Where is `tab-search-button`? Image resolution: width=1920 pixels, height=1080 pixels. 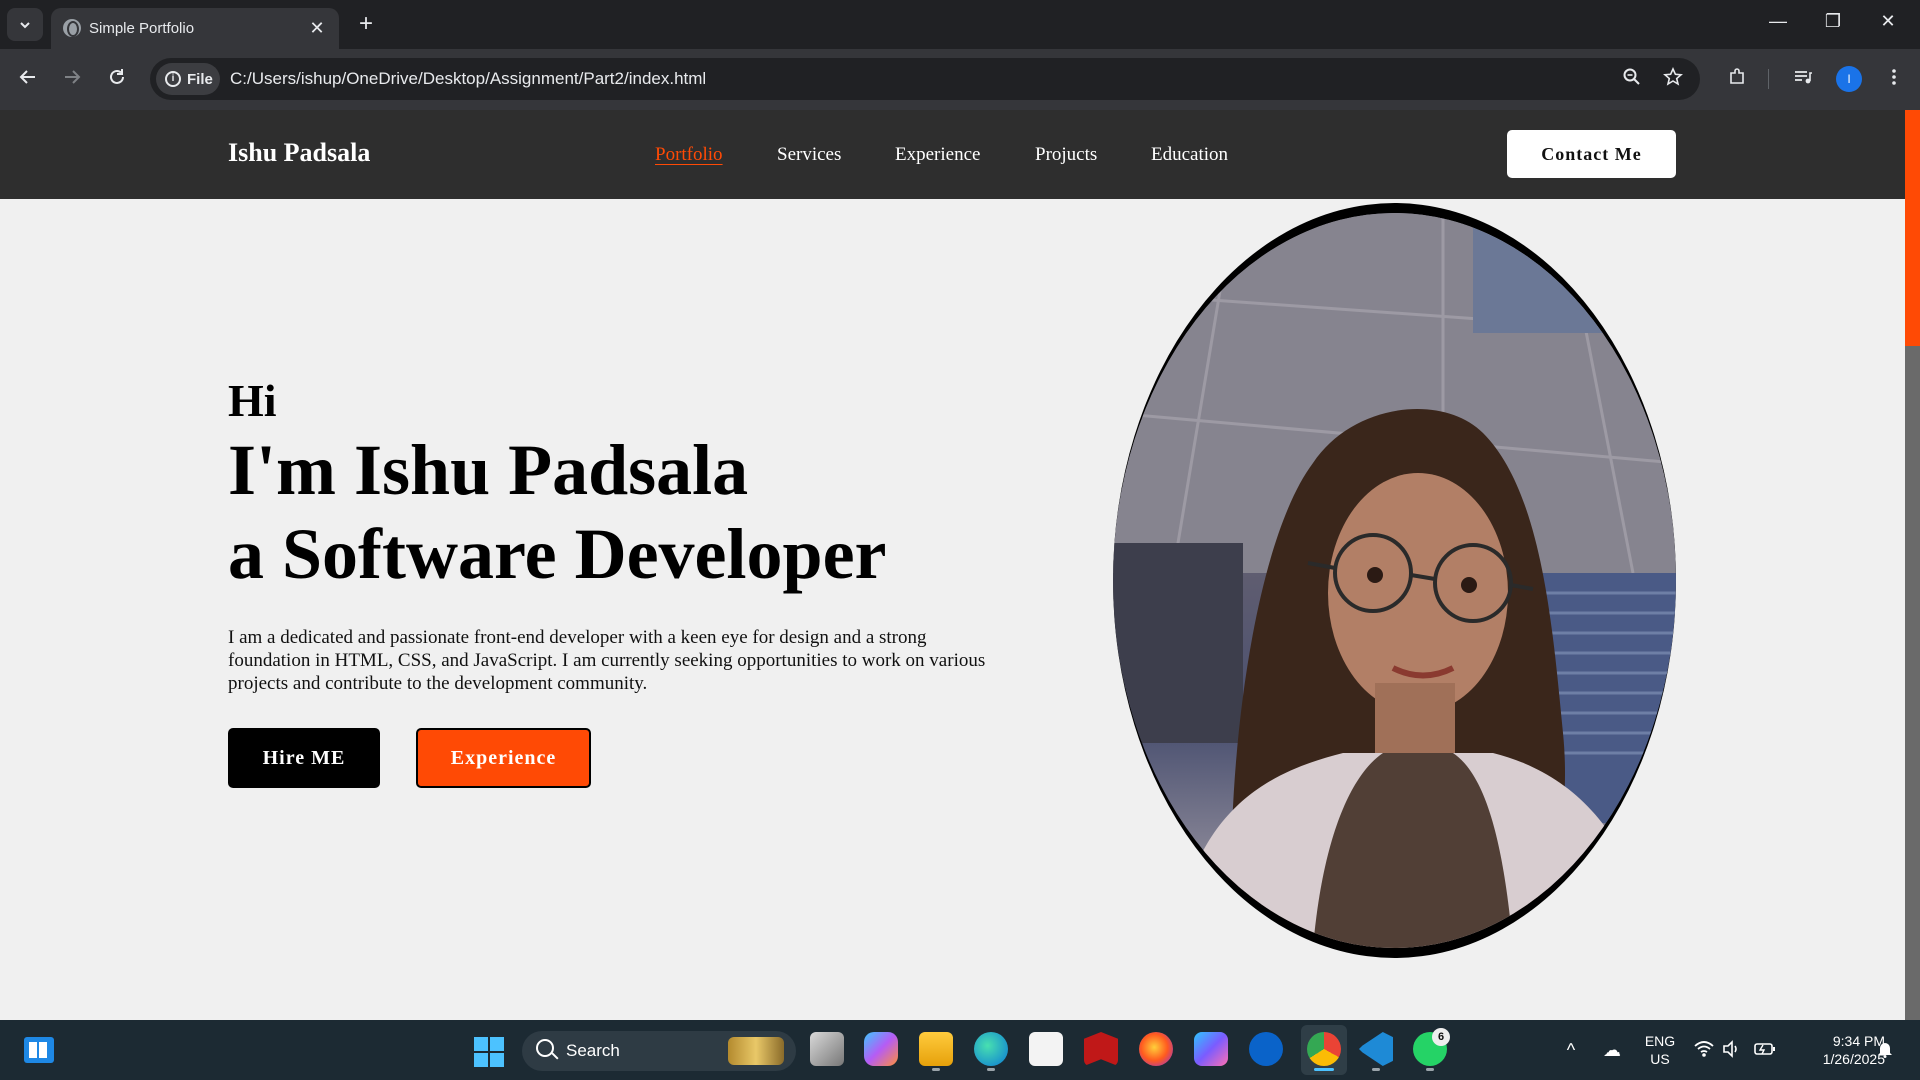 tab-search-button is located at coordinates (25, 24).